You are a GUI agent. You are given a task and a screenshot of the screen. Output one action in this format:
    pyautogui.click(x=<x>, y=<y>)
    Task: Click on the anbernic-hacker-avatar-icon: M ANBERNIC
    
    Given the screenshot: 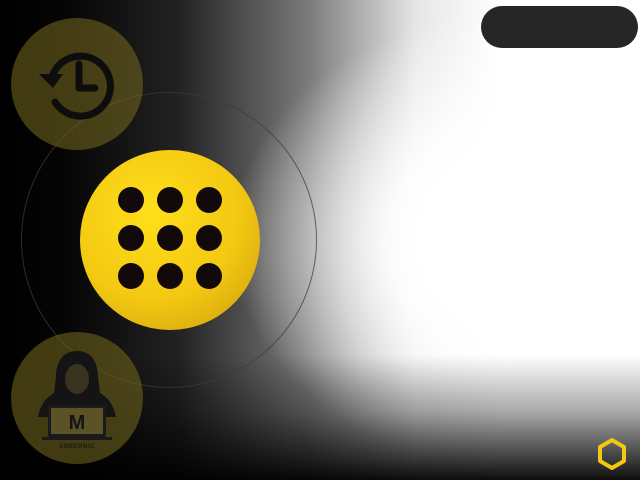 What is the action you would take?
    pyautogui.click(x=77, y=400)
    